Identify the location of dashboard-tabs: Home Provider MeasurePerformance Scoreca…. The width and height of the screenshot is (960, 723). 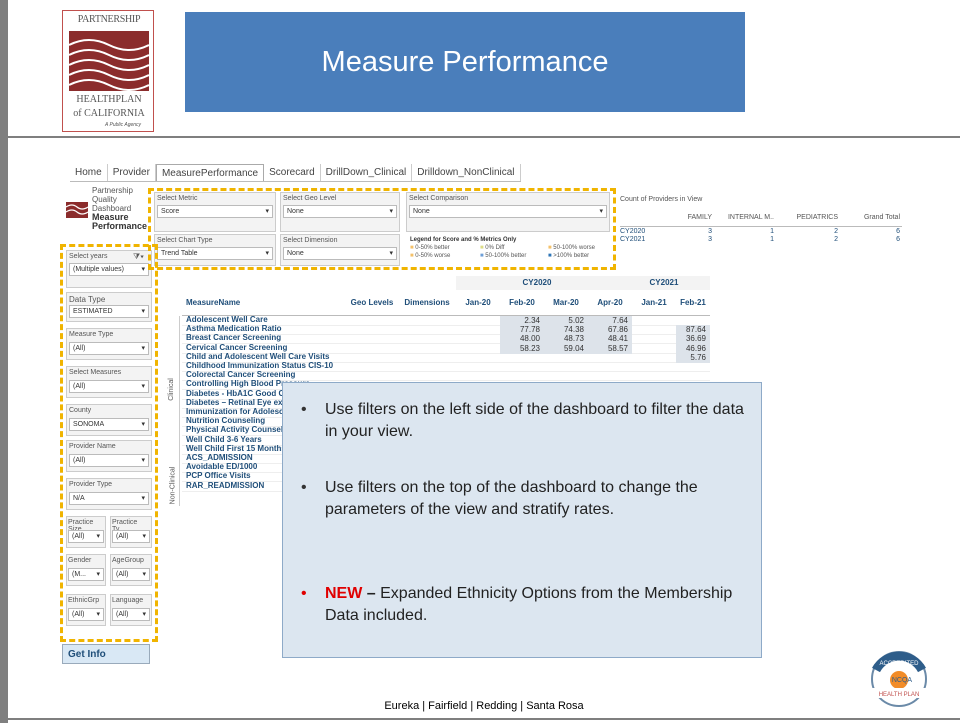
(295, 173).